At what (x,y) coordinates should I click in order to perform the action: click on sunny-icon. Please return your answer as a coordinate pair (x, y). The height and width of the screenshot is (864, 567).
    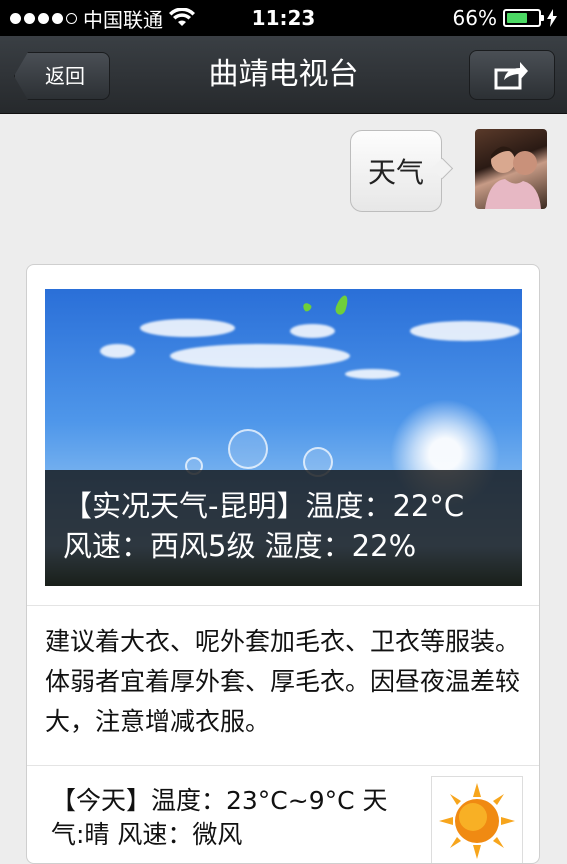
    Looking at the image, I should click on (477, 821).